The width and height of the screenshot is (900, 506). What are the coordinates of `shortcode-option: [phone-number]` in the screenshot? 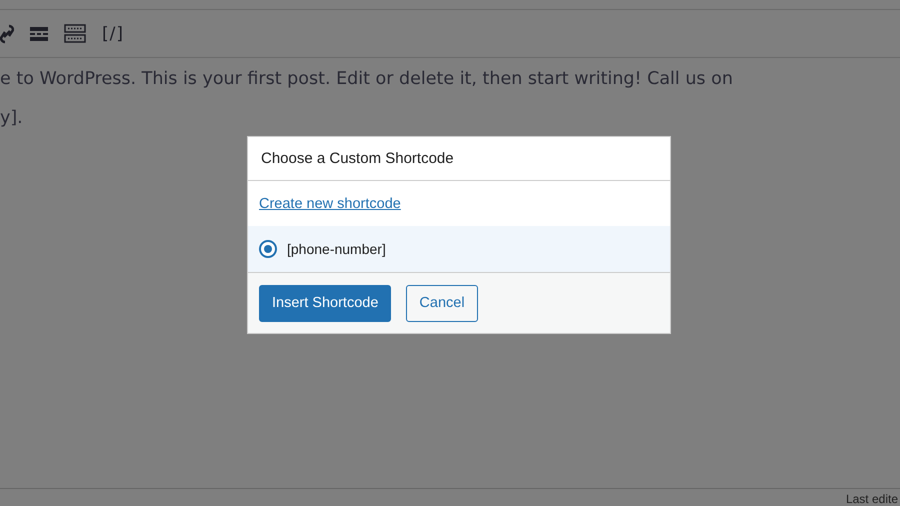 It's located at (459, 249).